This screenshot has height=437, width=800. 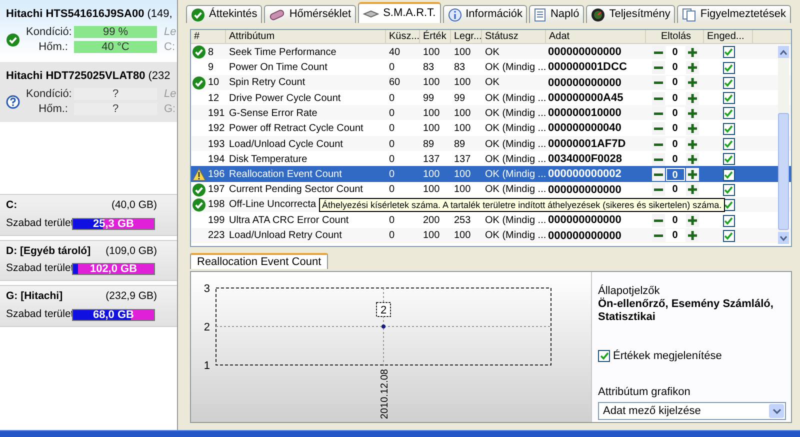 What do you see at coordinates (296, 129) in the screenshot?
I see `table-cell-text: Power off Retract Cycle Count` at bounding box center [296, 129].